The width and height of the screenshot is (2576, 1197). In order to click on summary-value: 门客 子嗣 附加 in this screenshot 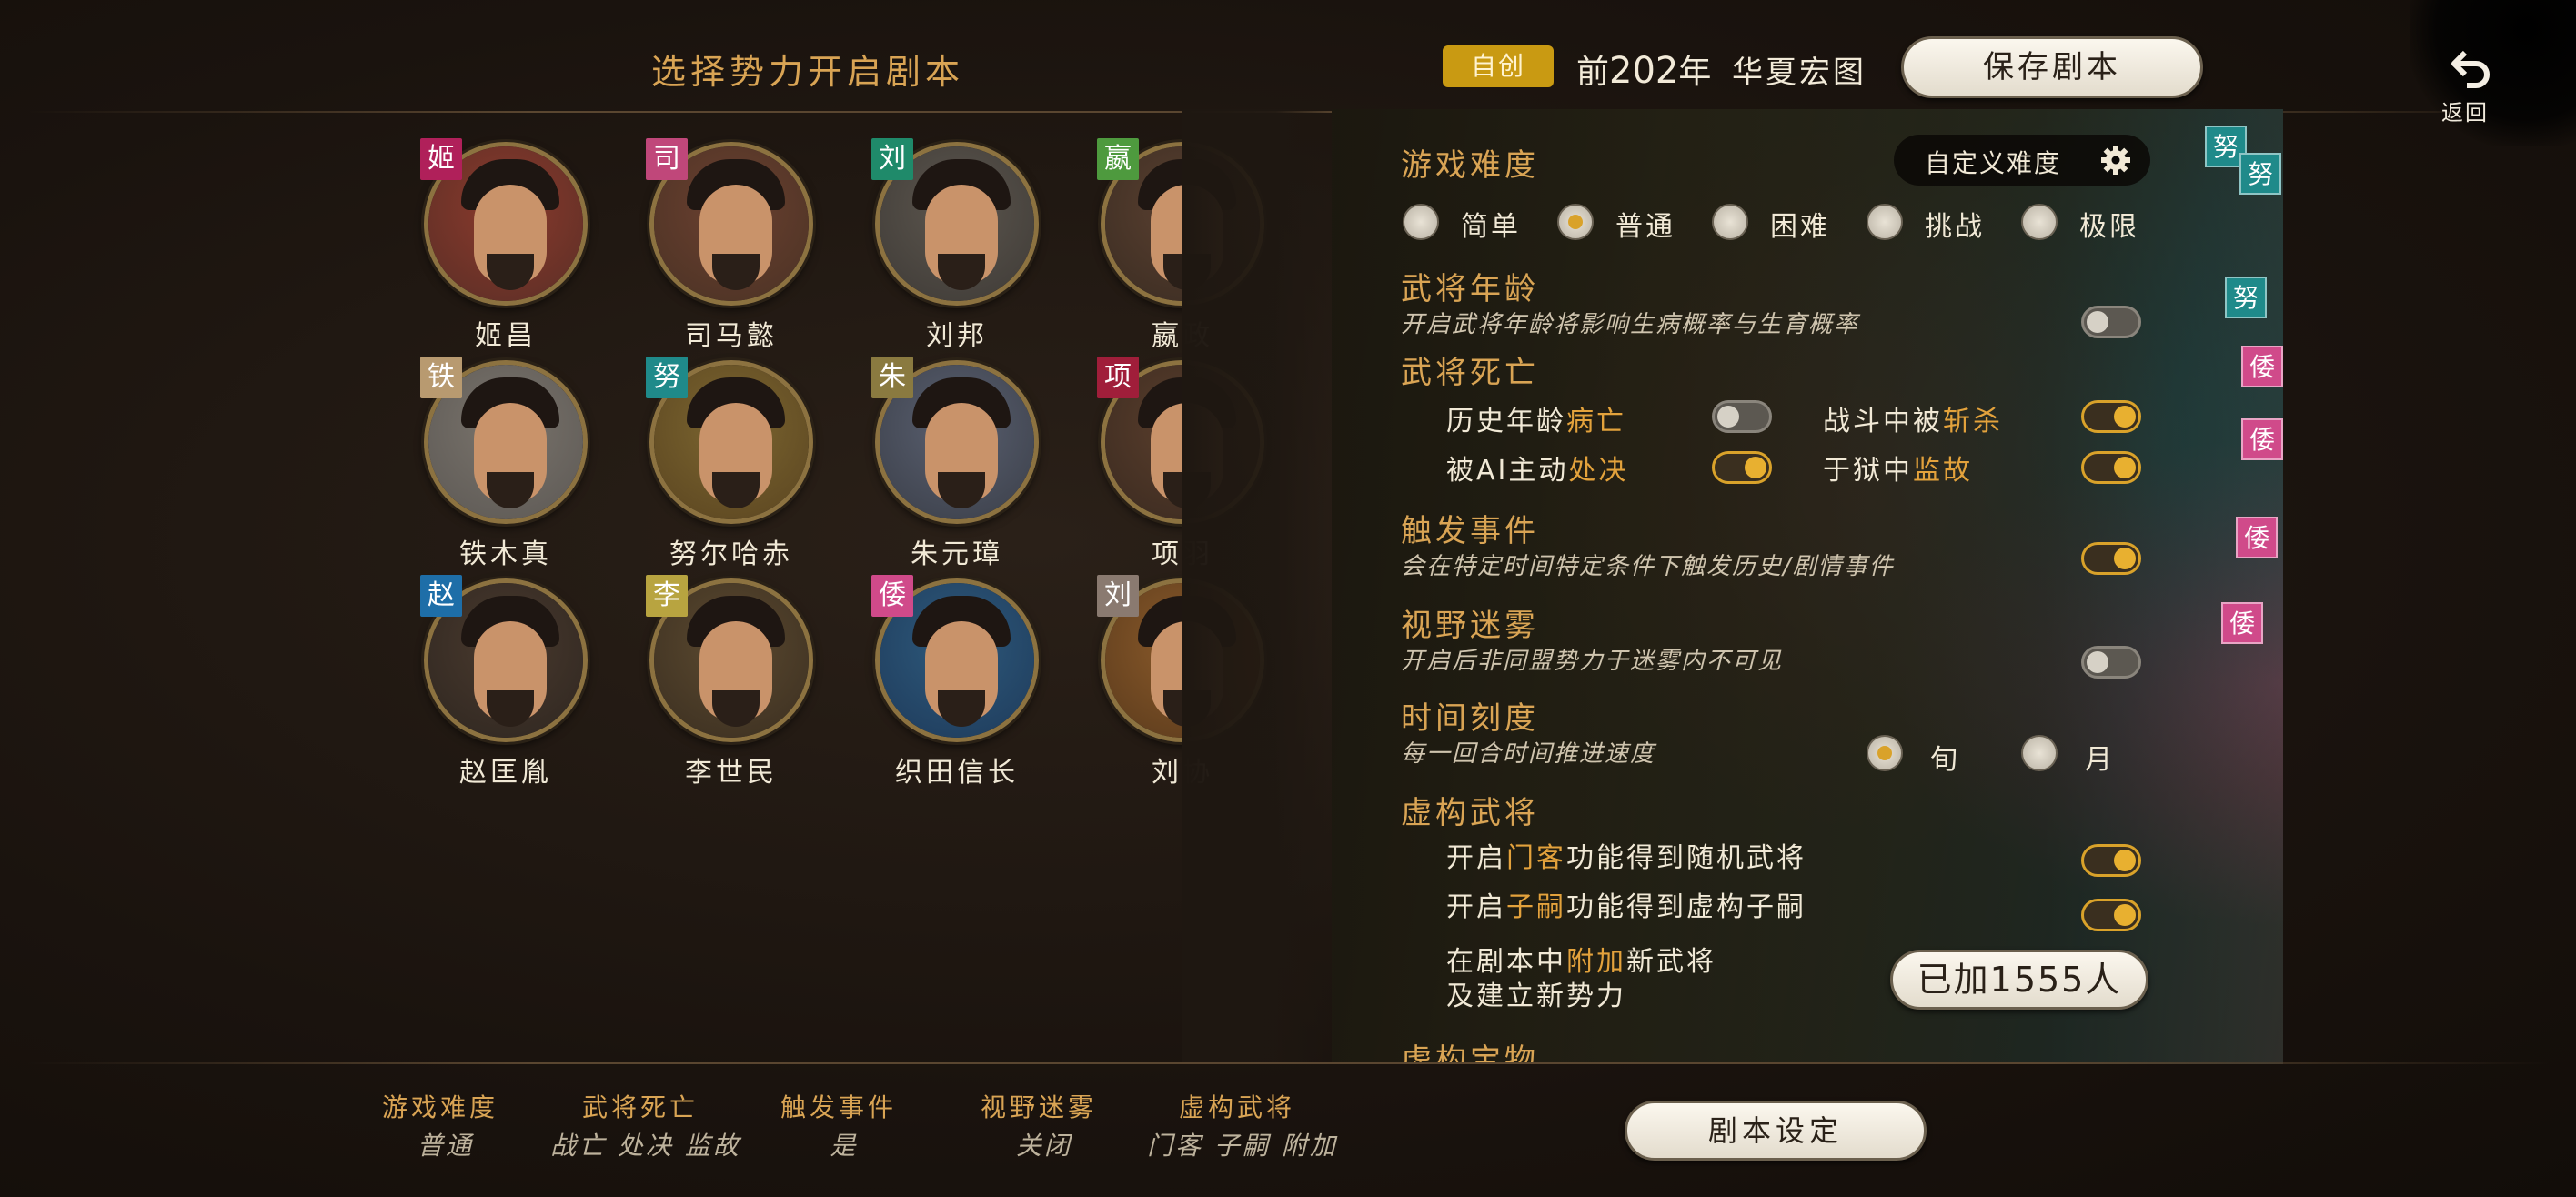, I will do `click(1242, 1146)`.